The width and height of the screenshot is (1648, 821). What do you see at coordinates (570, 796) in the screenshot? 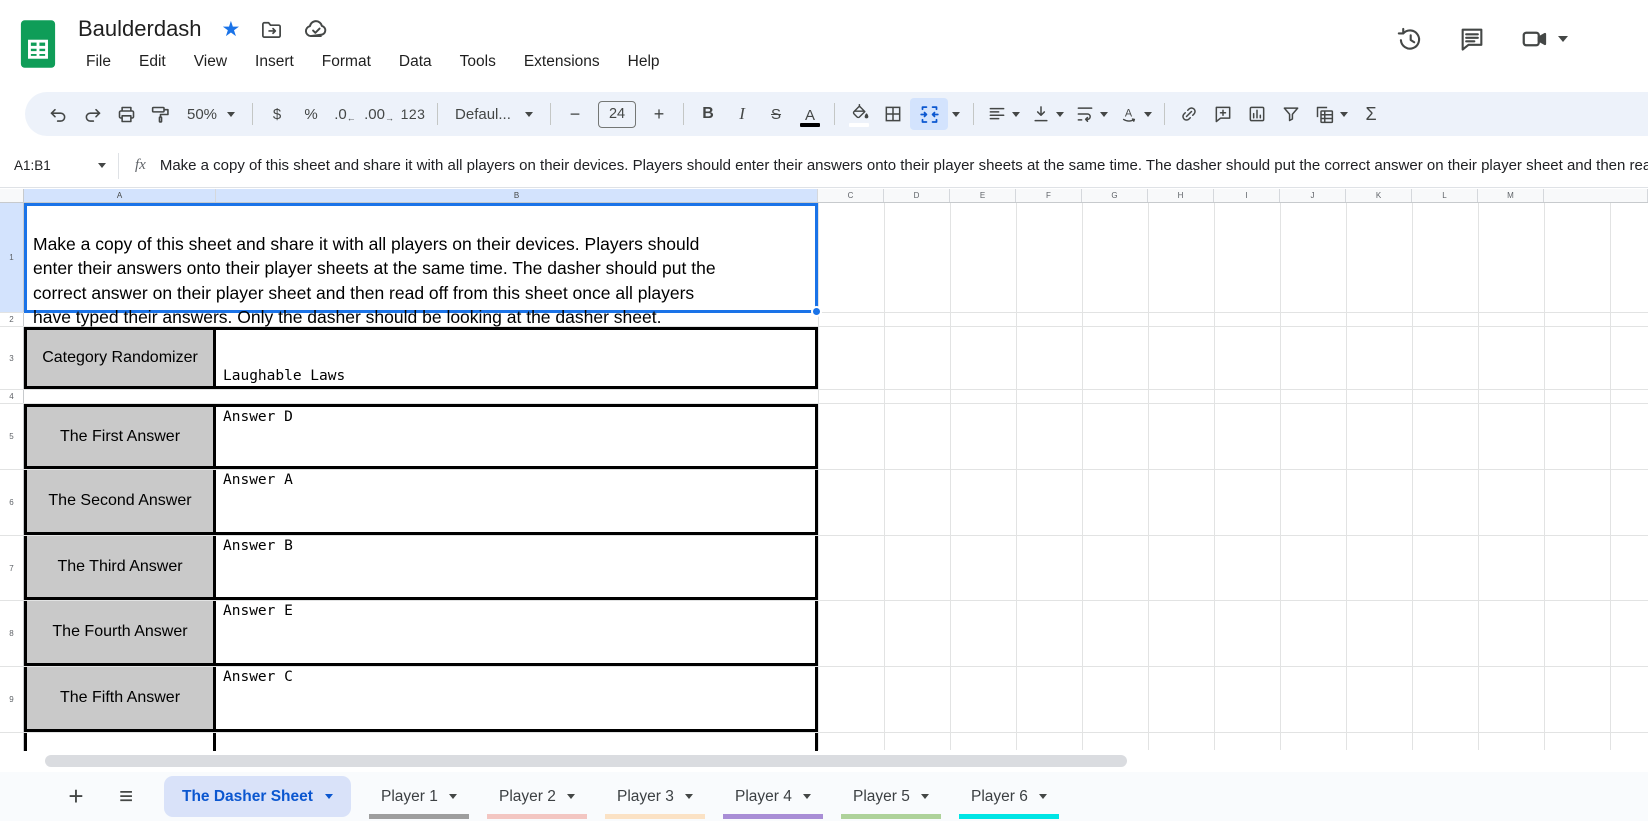
I see `tab-player-2-caret` at bounding box center [570, 796].